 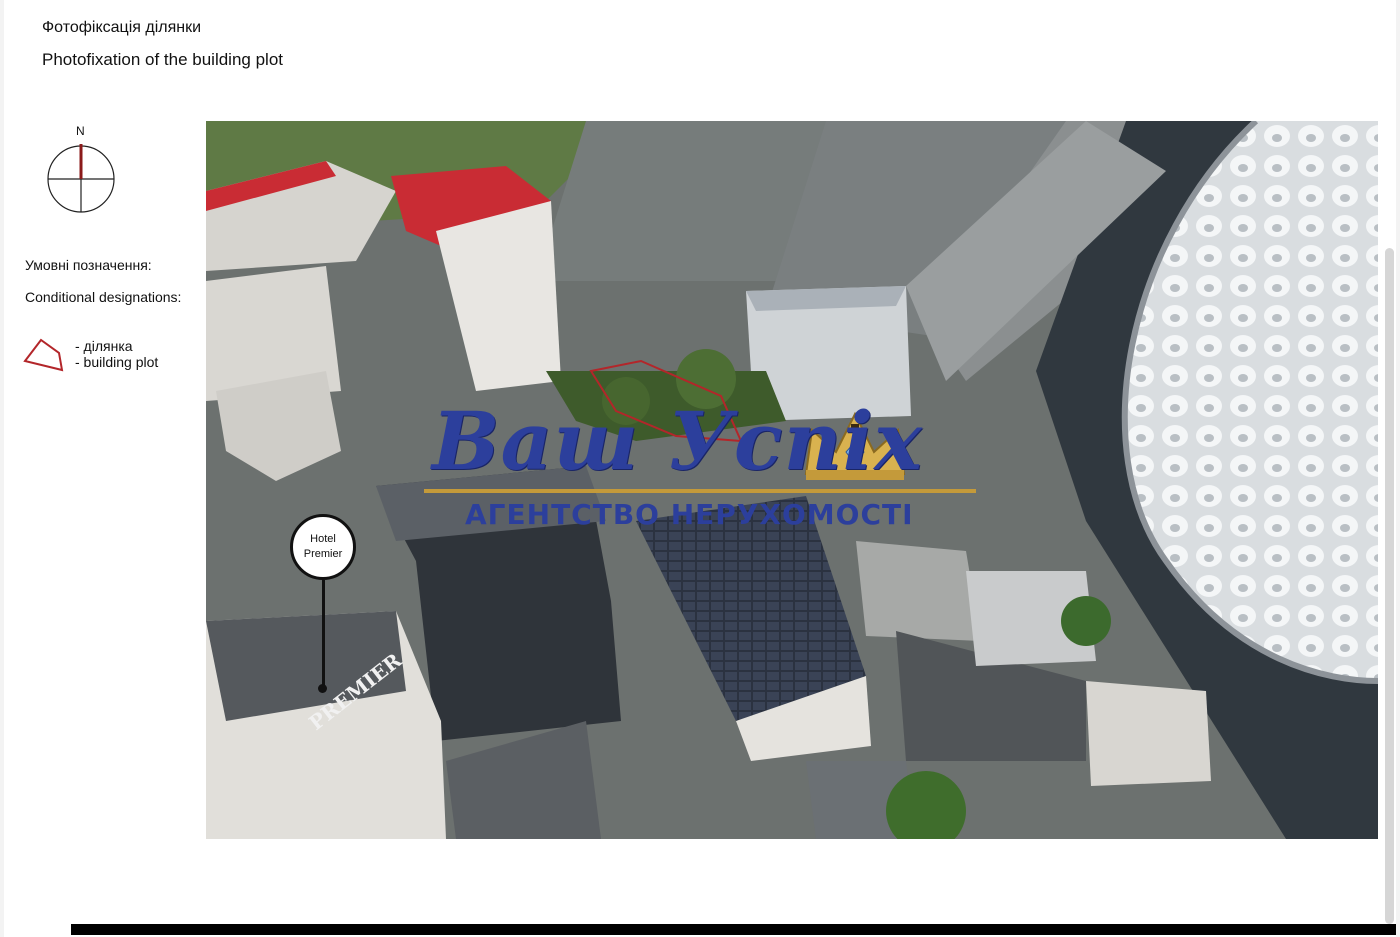 I want to click on page-title-ua: Фотофіксація ділянки, so click(x=122, y=27).